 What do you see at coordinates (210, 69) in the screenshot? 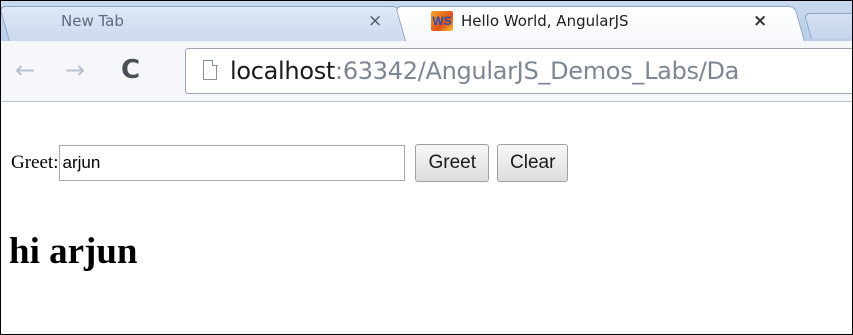
I see `page-icon` at bounding box center [210, 69].